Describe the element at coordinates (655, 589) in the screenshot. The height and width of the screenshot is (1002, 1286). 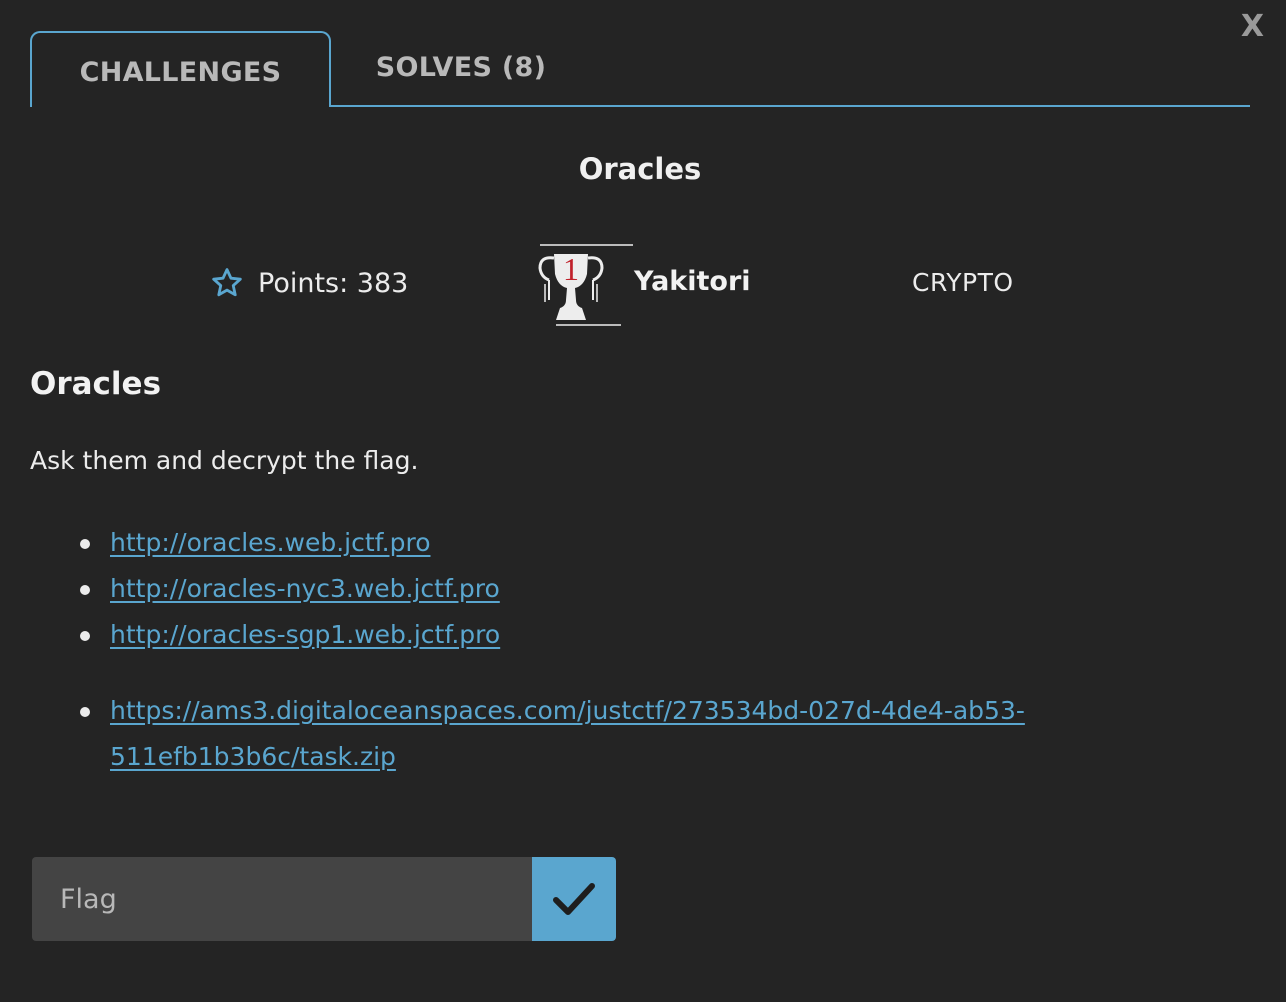
I see `list-item: http://oracles-nyc3.web.jctf.pro` at that location.